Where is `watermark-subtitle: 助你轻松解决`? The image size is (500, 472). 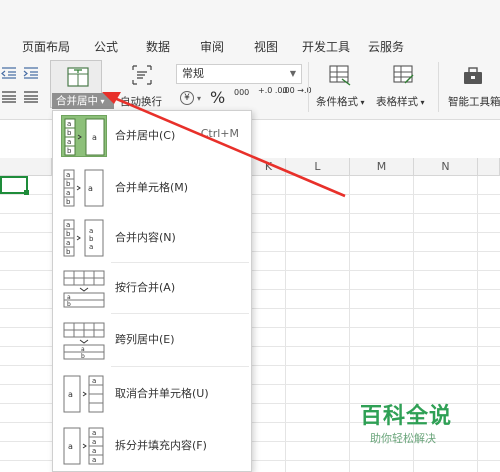
watermark-subtitle: 助你轻松解决 is located at coordinates (403, 438).